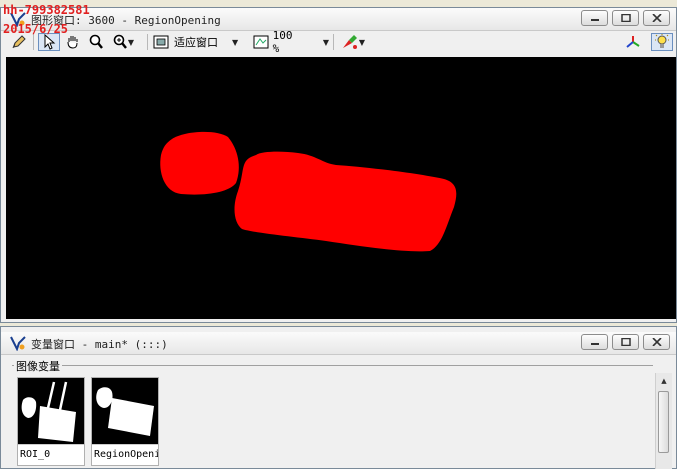 The image size is (677, 469). I want to click on group-divider, so click(332, 365).